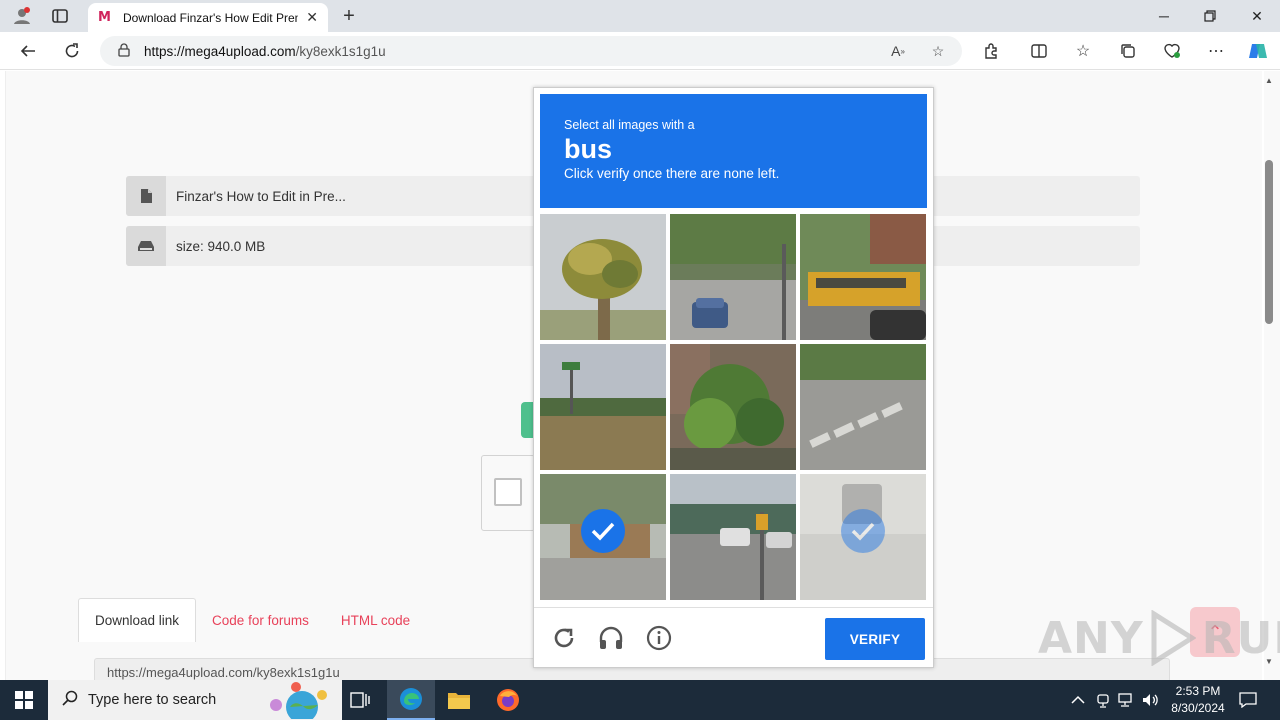 The image size is (1280, 720). I want to click on url-host: https://mega4upload.com, so click(220, 51).